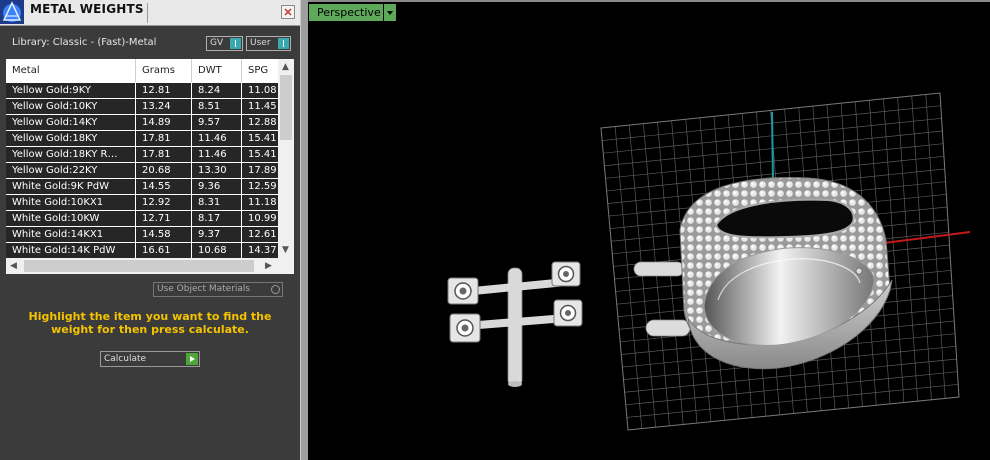 The image size is (990, 460). Describe the element at coordinates (217, 90) in the screenshot. I see `cell-dwt: 8.24` at that location.